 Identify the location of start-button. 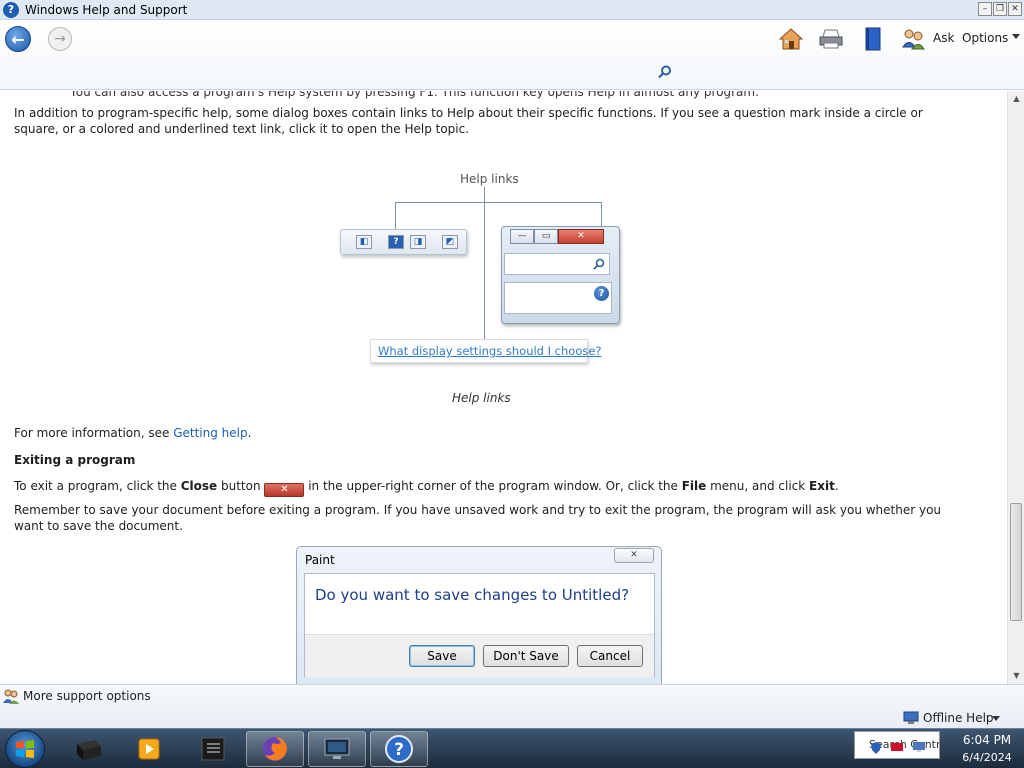
(25, 749).